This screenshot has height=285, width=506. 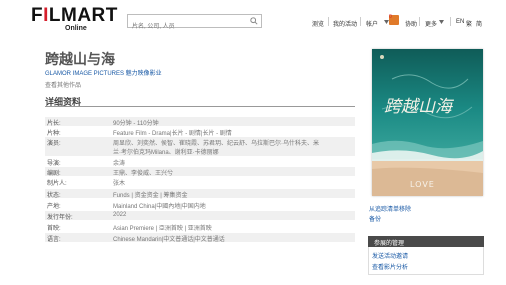 What do you see at coordinates (254, 21) in the screenshot?
I see `search-icon` at bounding box center [254, 21].